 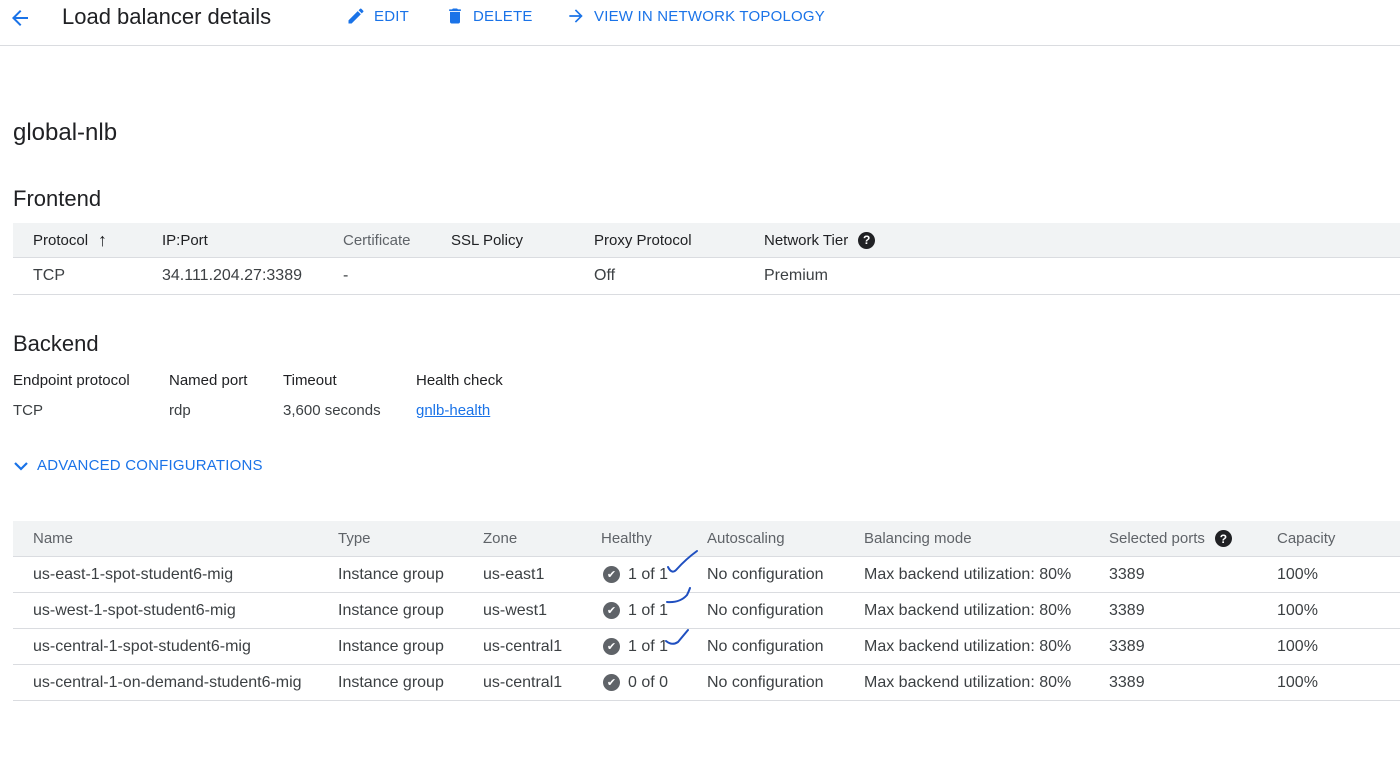 What do you see at coordinates (1306, 538) in the screenshot?
I see `column-capacity: Capacity` at bounding box center [1306, 538].